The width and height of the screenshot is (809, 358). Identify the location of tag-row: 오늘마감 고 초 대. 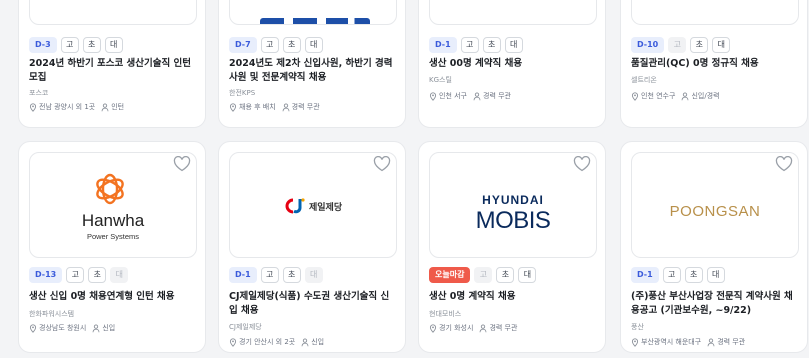
(483, 275).